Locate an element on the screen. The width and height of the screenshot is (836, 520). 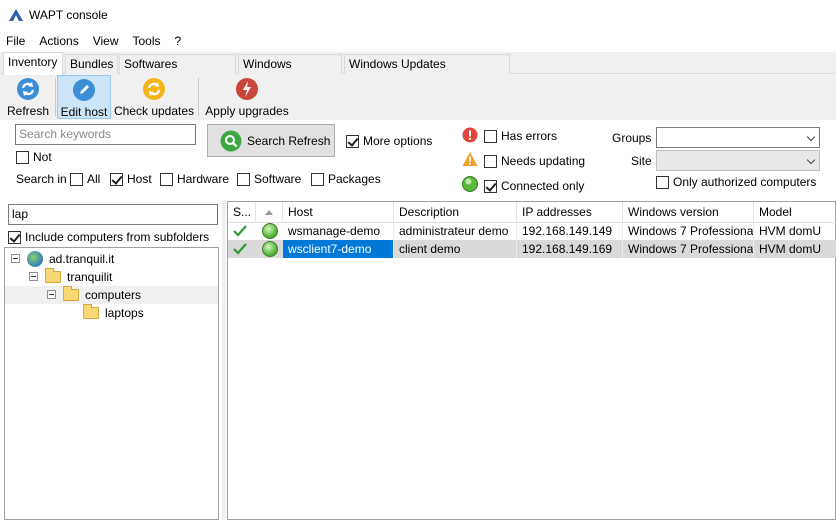
tree-filter-value: lap is located at coordinates (20, 214).